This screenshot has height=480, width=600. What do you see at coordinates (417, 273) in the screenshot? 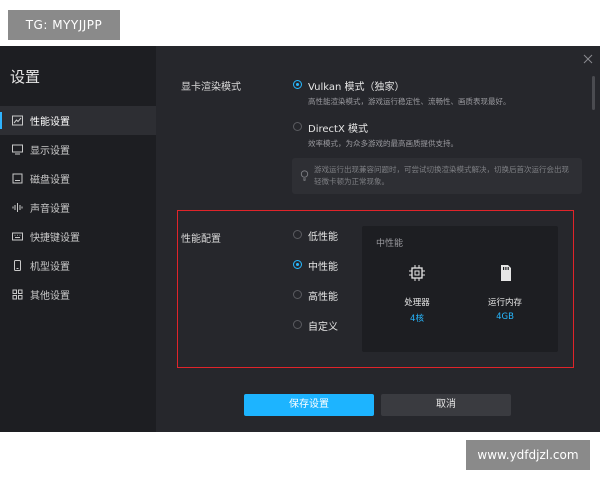
I see `cpu-icon` at bounding box center [417, 273].